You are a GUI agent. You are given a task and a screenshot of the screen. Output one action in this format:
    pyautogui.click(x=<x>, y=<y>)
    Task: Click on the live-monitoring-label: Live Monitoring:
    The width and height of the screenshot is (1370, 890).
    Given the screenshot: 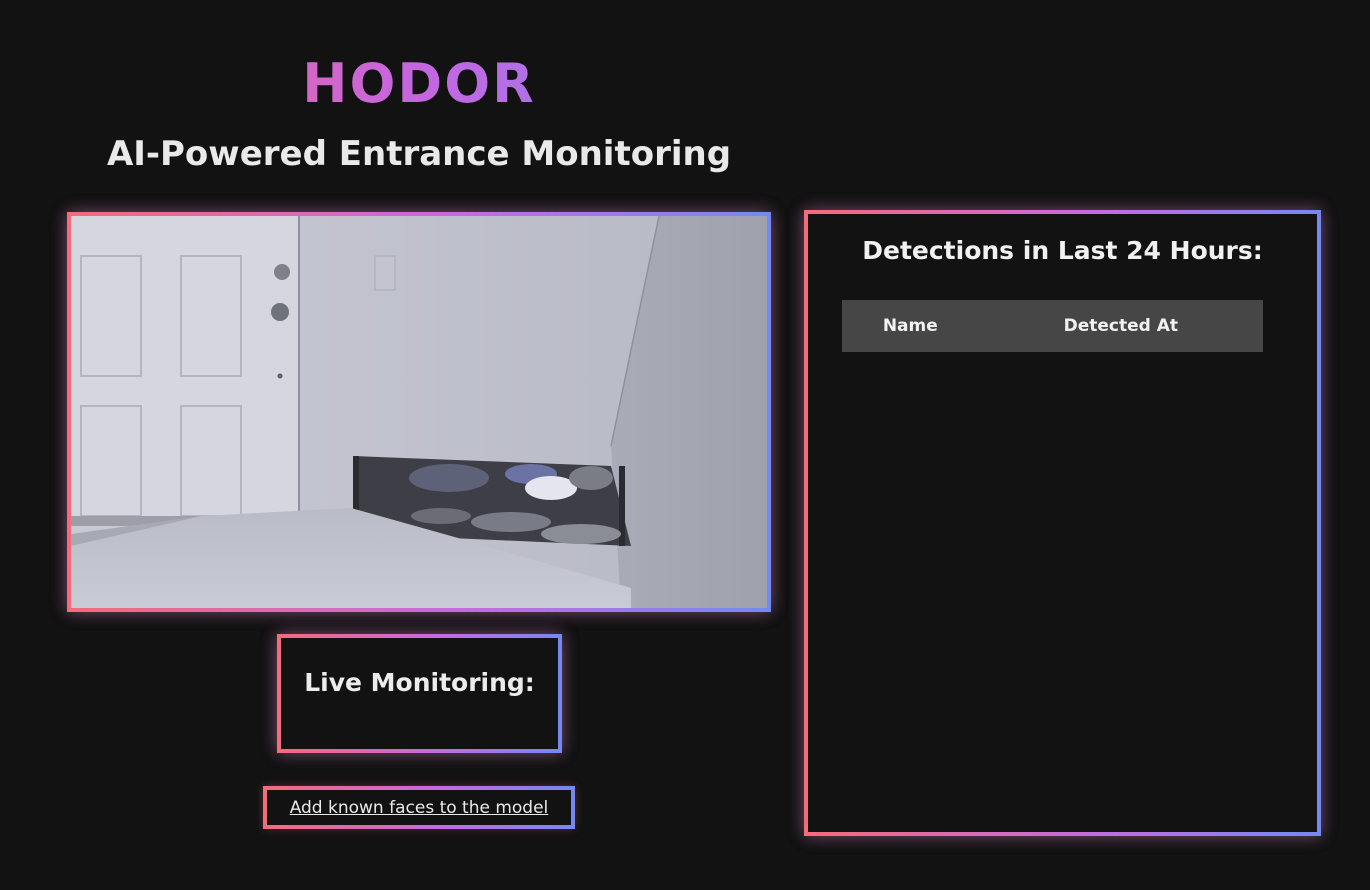 What is the action you would take?
    pyautogui.click(x=419, y=682)
    